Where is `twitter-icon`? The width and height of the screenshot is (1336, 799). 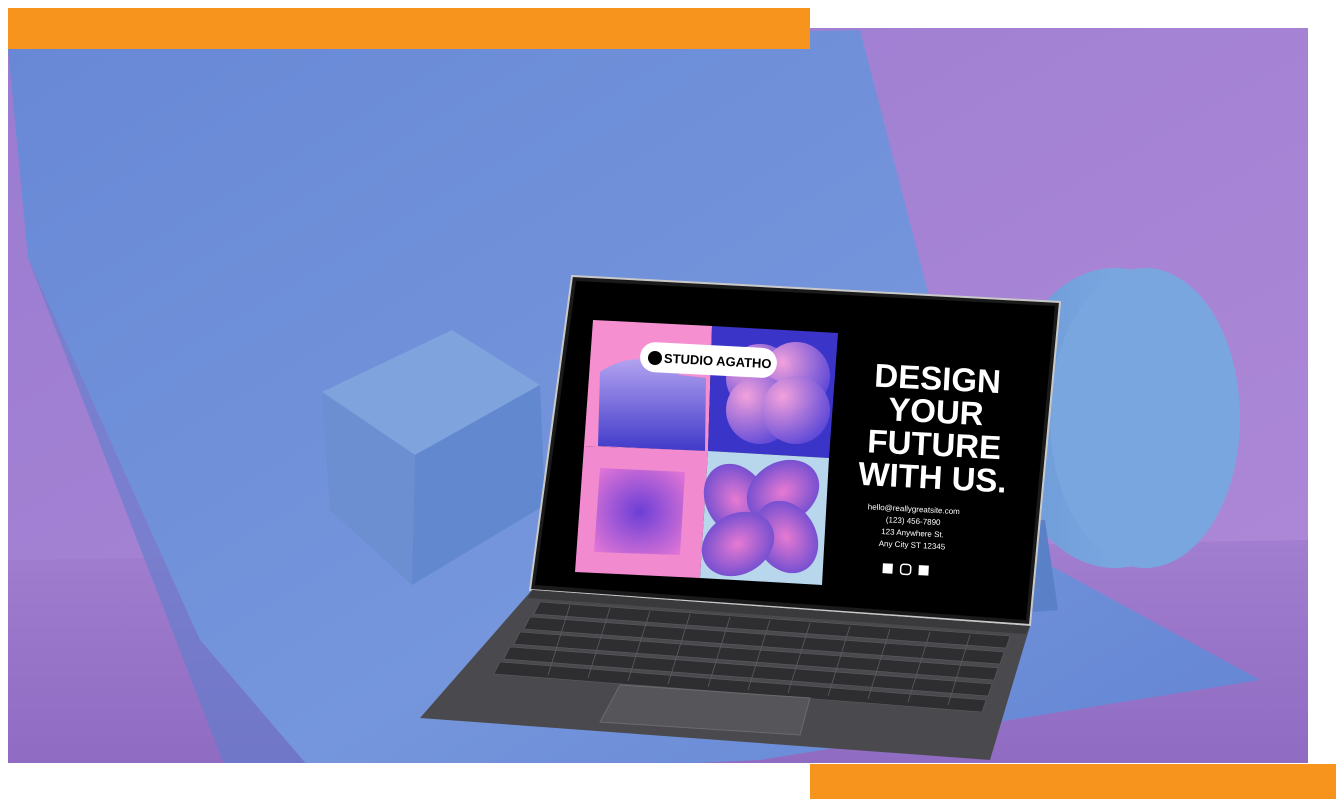 twitter-icon is located at coordinates (923, 570).